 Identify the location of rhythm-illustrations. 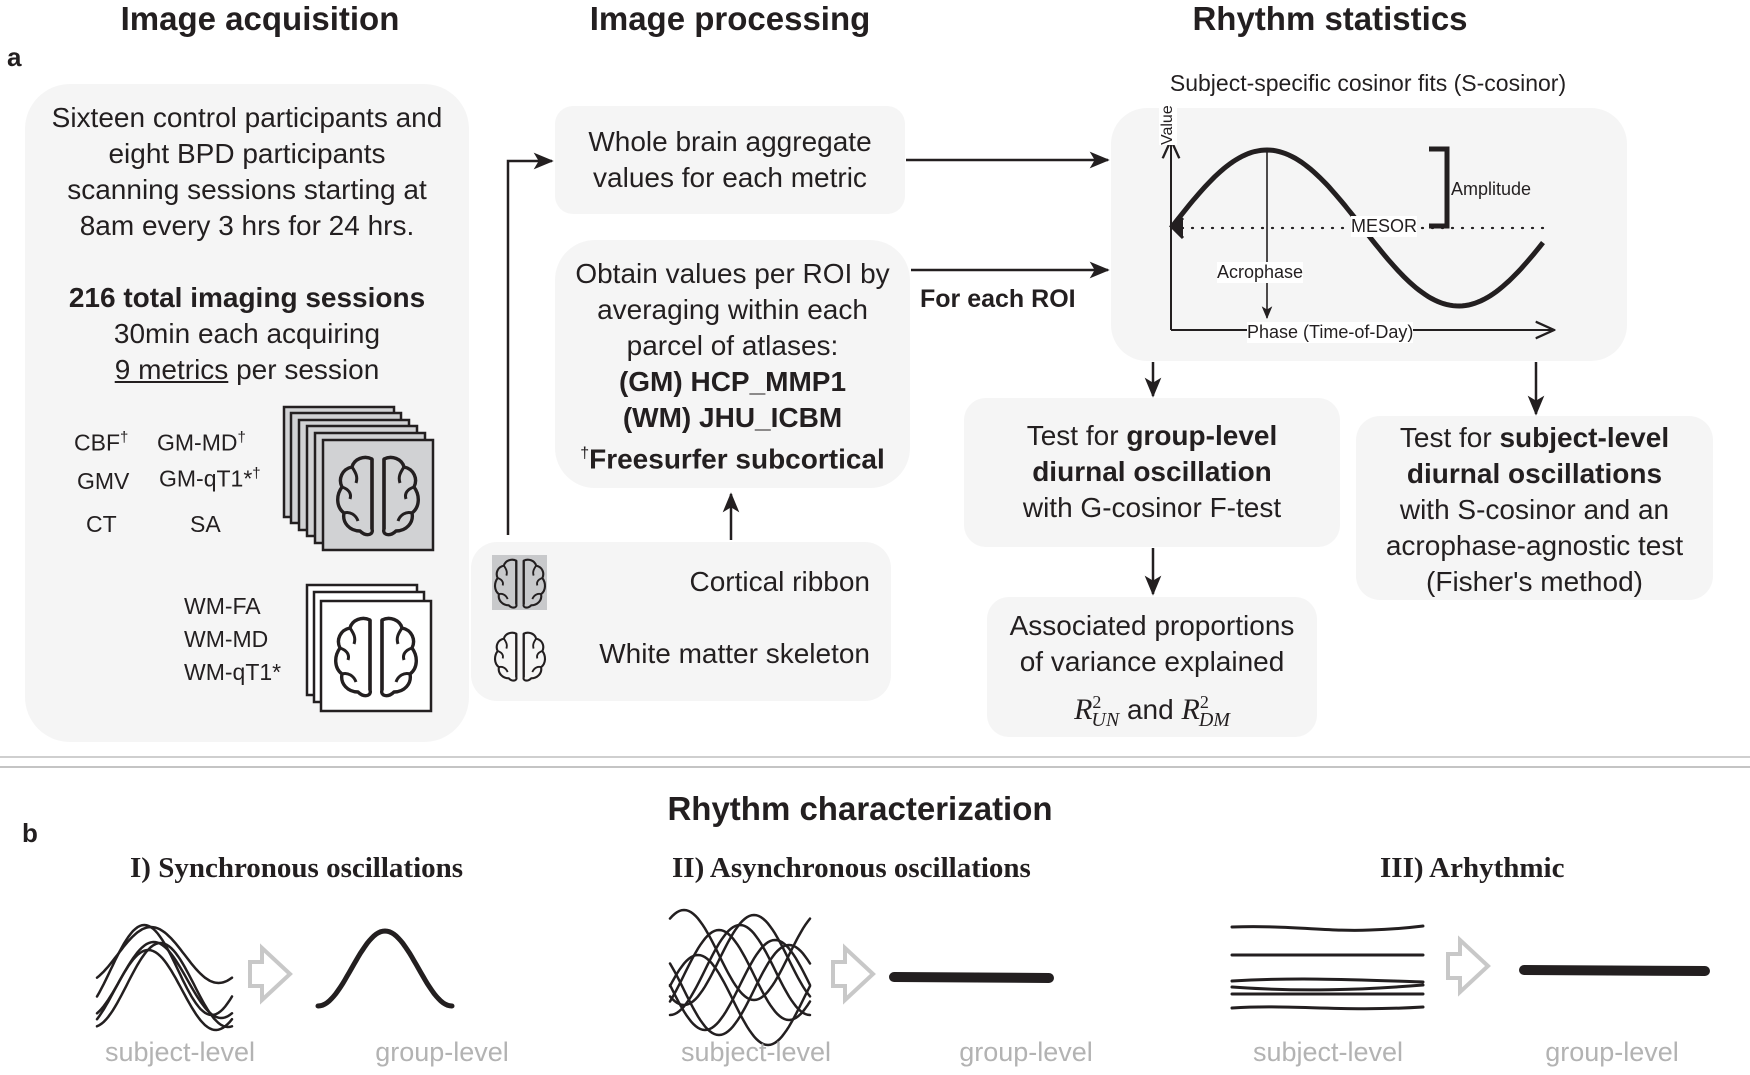
(902, 977).